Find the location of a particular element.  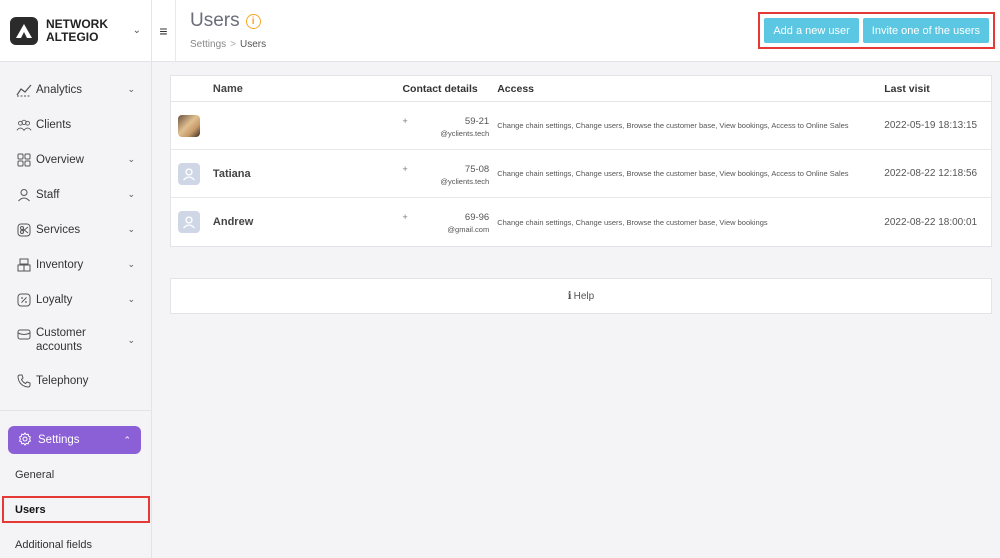

nav-label: Inventory is located at coordinates (60, 264).